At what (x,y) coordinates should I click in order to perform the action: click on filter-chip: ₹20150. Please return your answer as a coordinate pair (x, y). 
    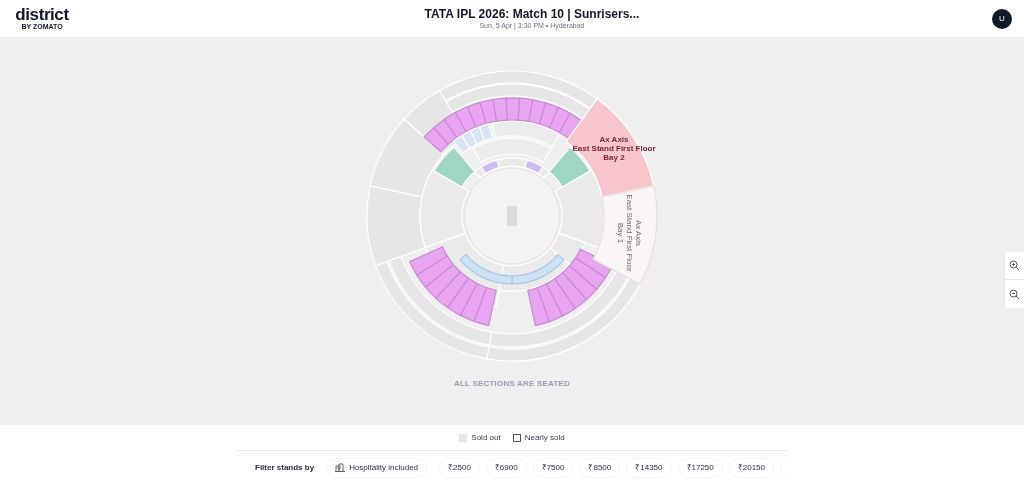
    Looking at the image, I should click on (751, 467).